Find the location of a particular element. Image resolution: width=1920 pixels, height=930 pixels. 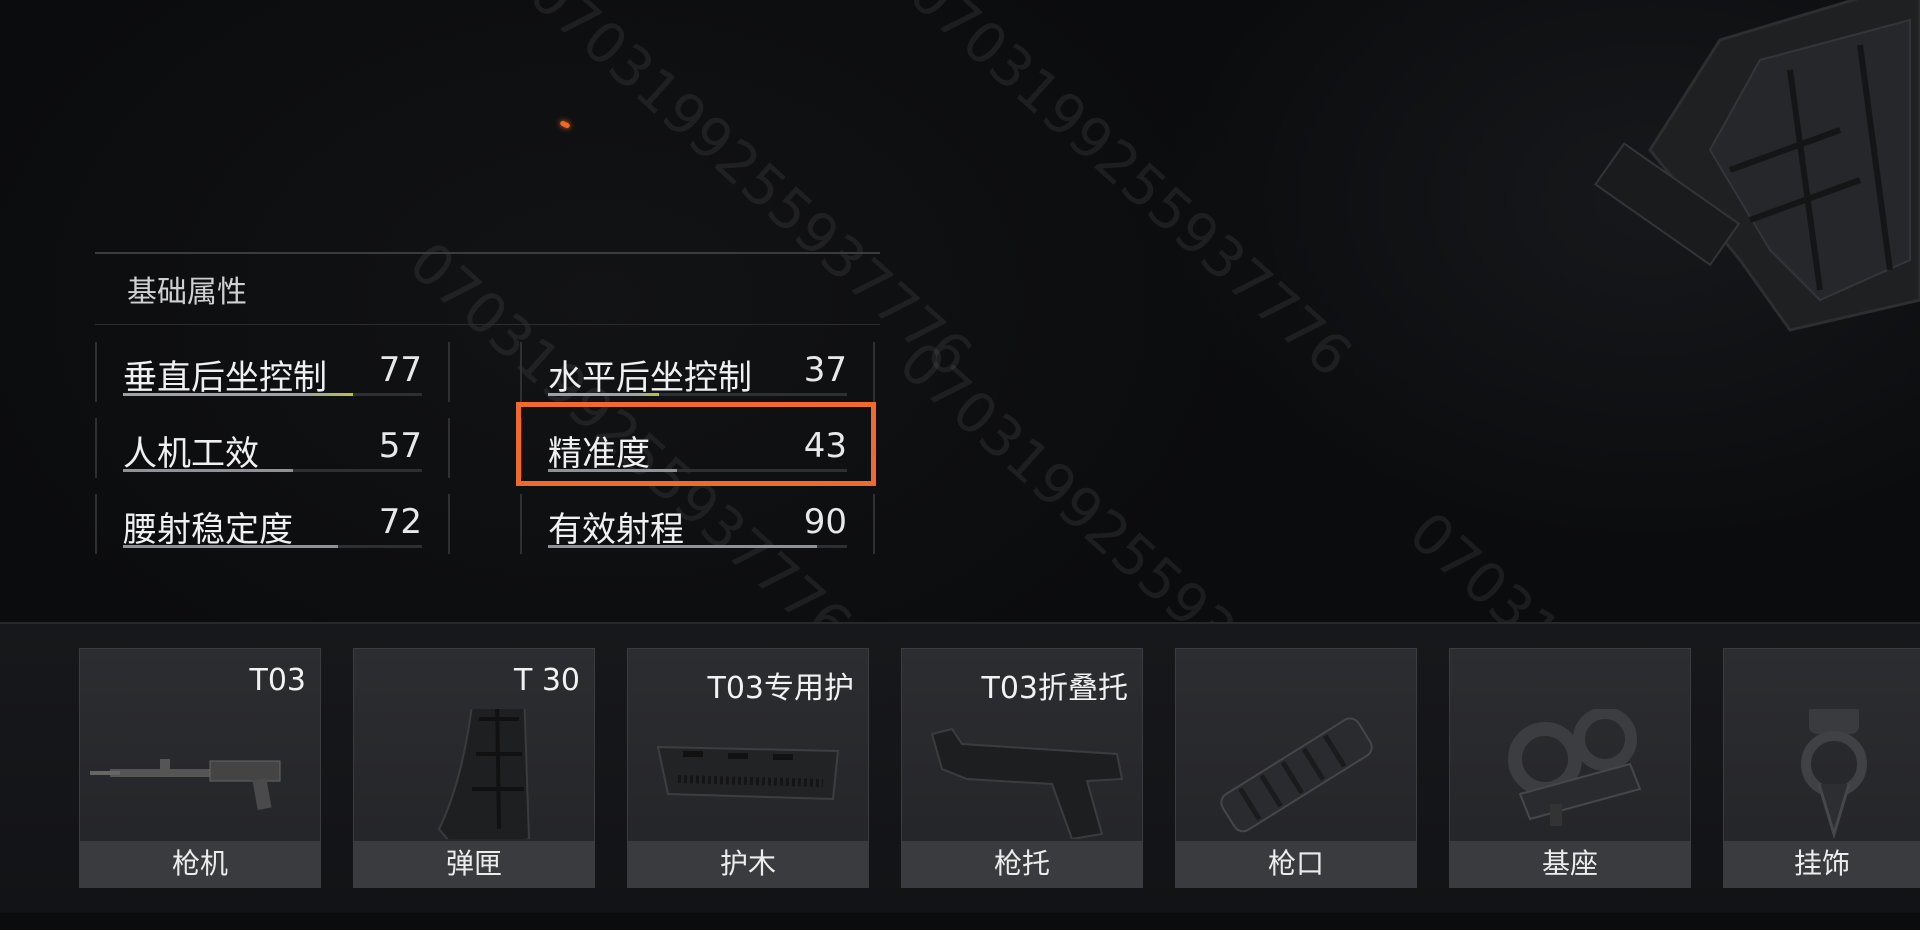

stat-highlight-box is located at coordinates (696, 444).